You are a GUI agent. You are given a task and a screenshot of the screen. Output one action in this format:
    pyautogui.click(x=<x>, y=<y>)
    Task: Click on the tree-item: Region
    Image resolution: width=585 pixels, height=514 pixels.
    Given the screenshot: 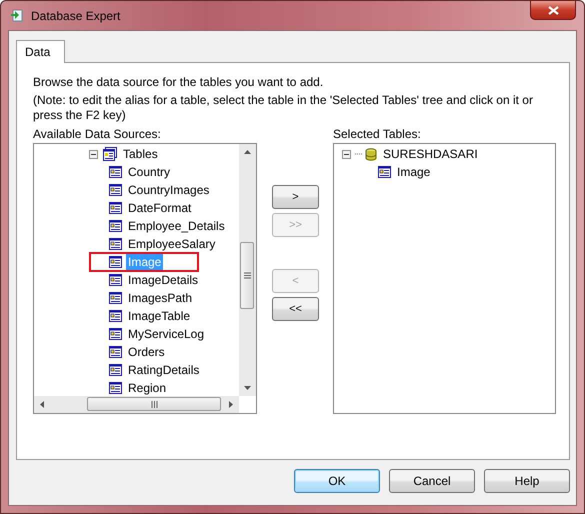 What is the action you would take?
    pyautogui.click(x=147, y=388)
    